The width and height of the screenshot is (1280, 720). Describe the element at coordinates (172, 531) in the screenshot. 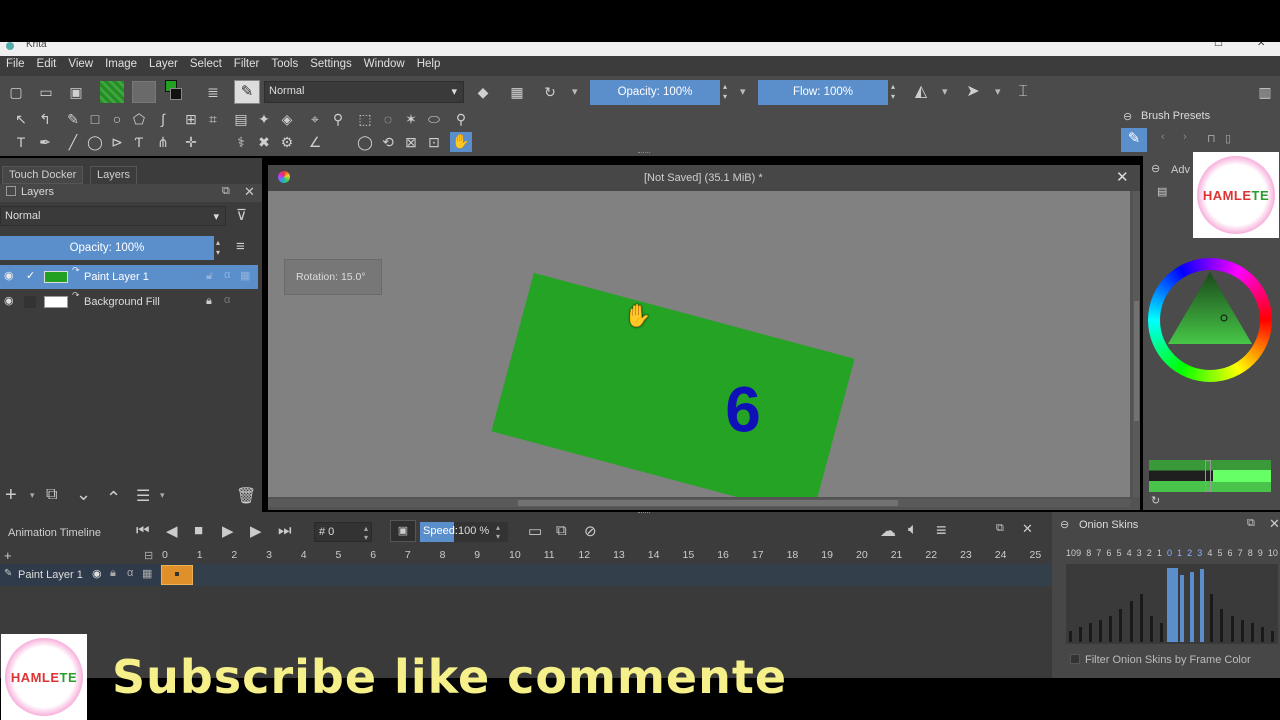

I see `prev-frame-icon: ◀` at that location.